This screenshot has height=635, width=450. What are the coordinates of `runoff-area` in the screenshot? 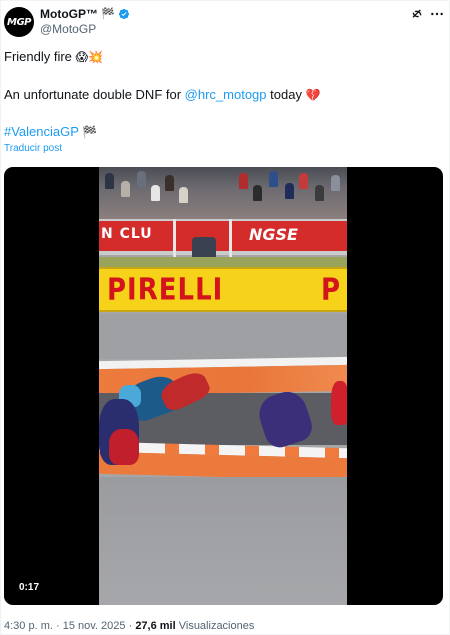 It's located at (223, 336).